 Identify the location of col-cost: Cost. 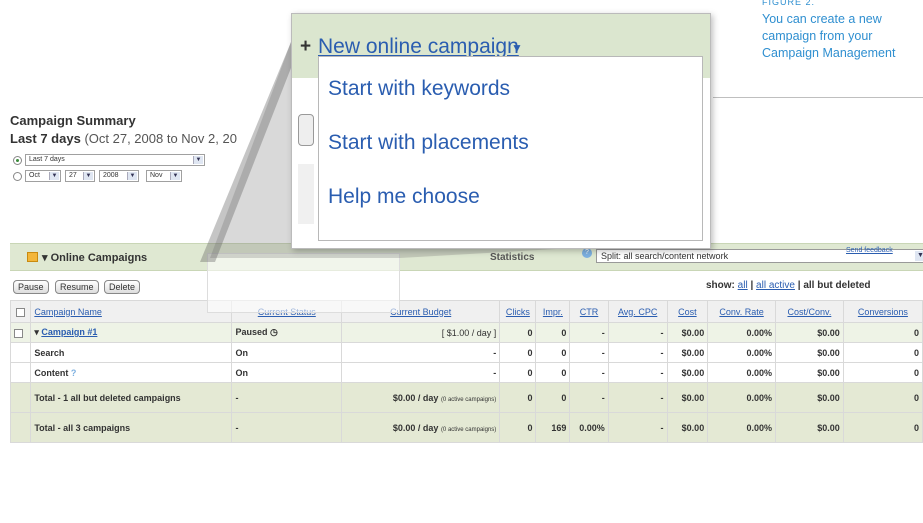
(687, 311).